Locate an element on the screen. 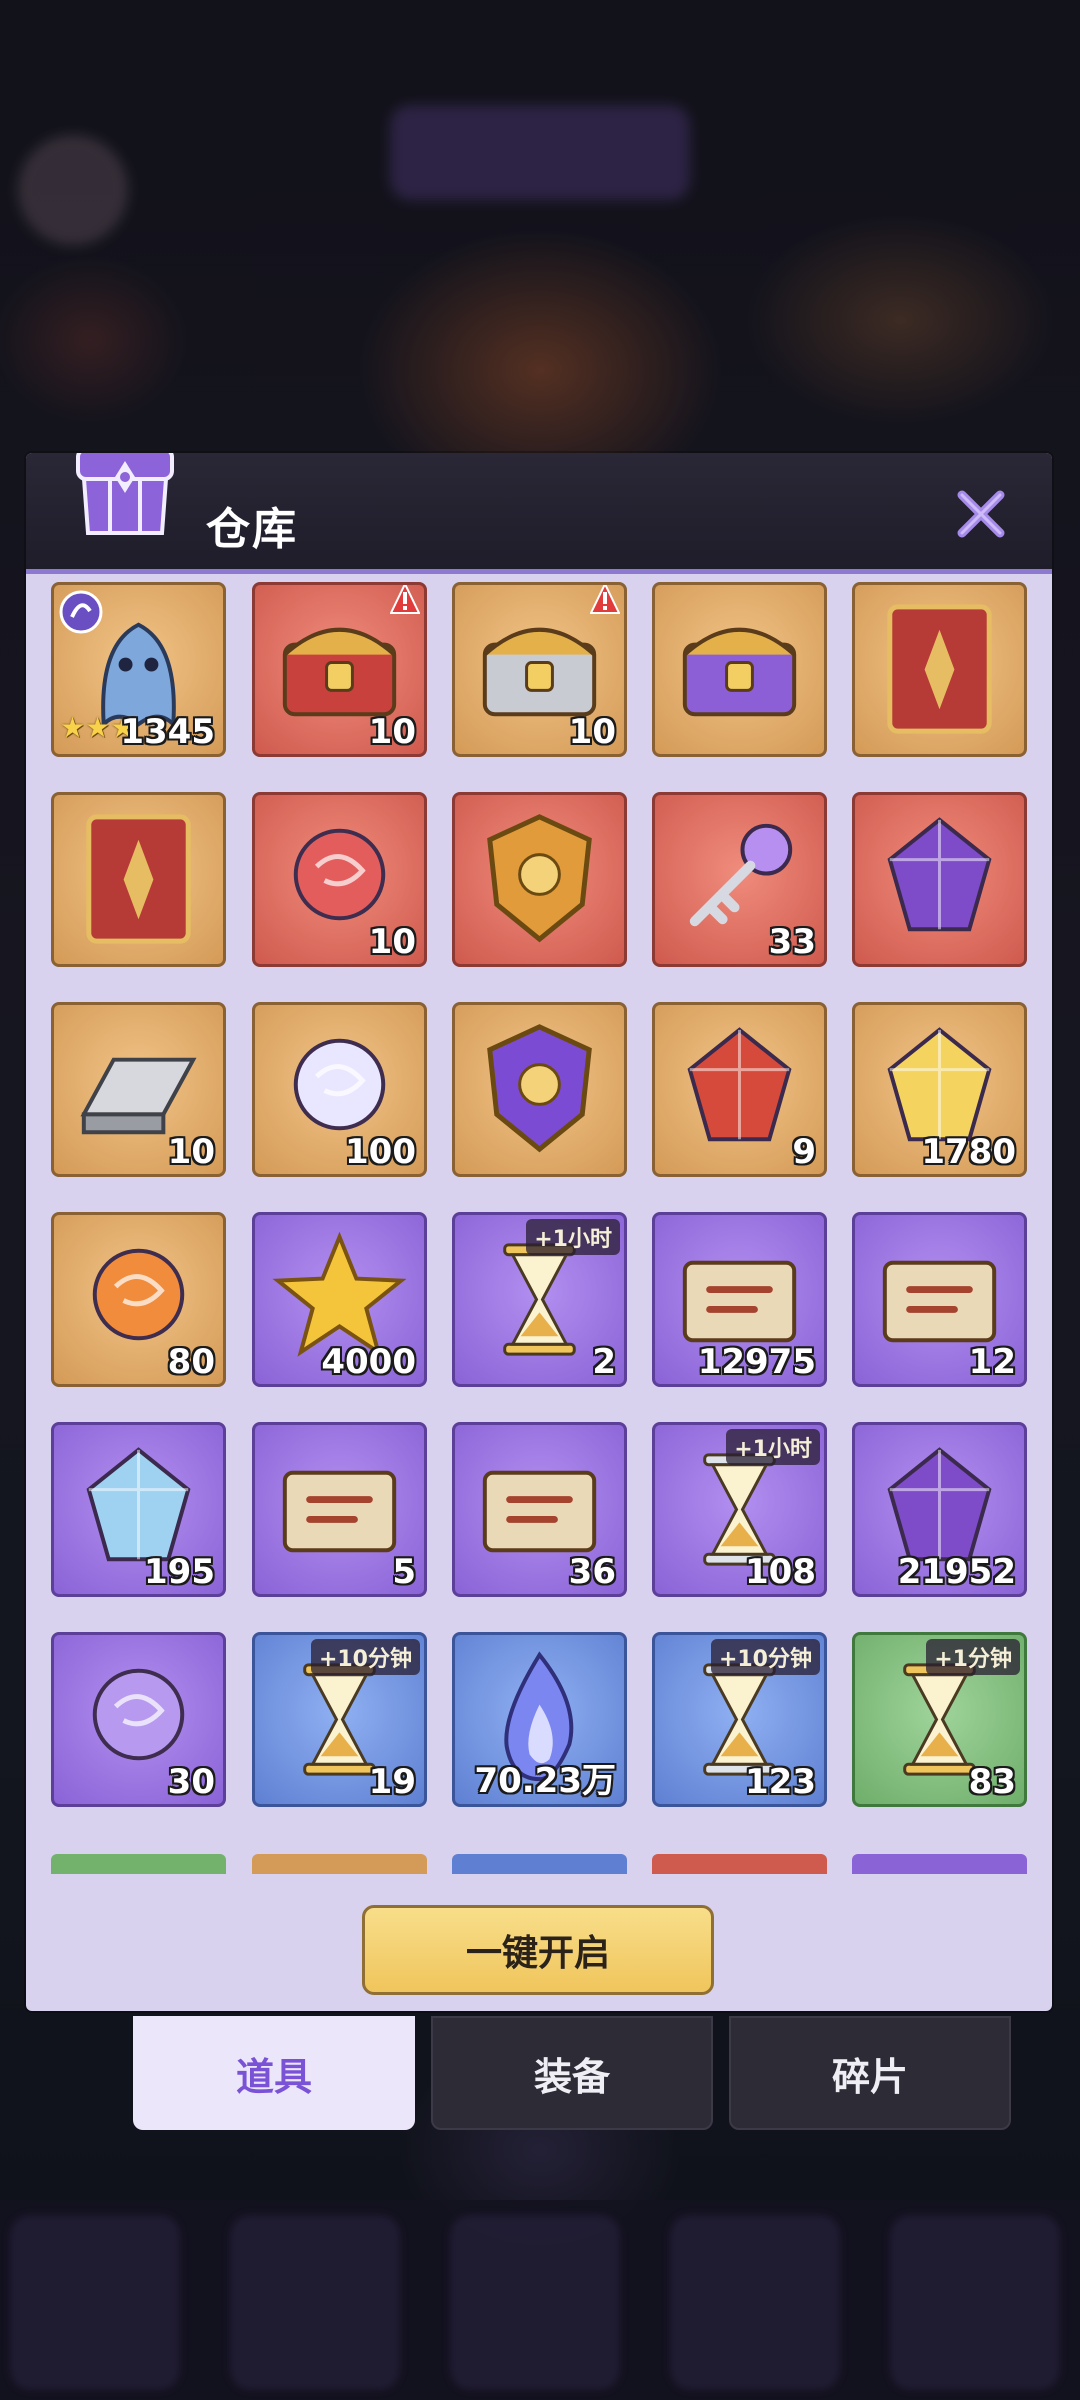 The image size is (1080, 2400). close-icon is located at coordinates (981, 514).